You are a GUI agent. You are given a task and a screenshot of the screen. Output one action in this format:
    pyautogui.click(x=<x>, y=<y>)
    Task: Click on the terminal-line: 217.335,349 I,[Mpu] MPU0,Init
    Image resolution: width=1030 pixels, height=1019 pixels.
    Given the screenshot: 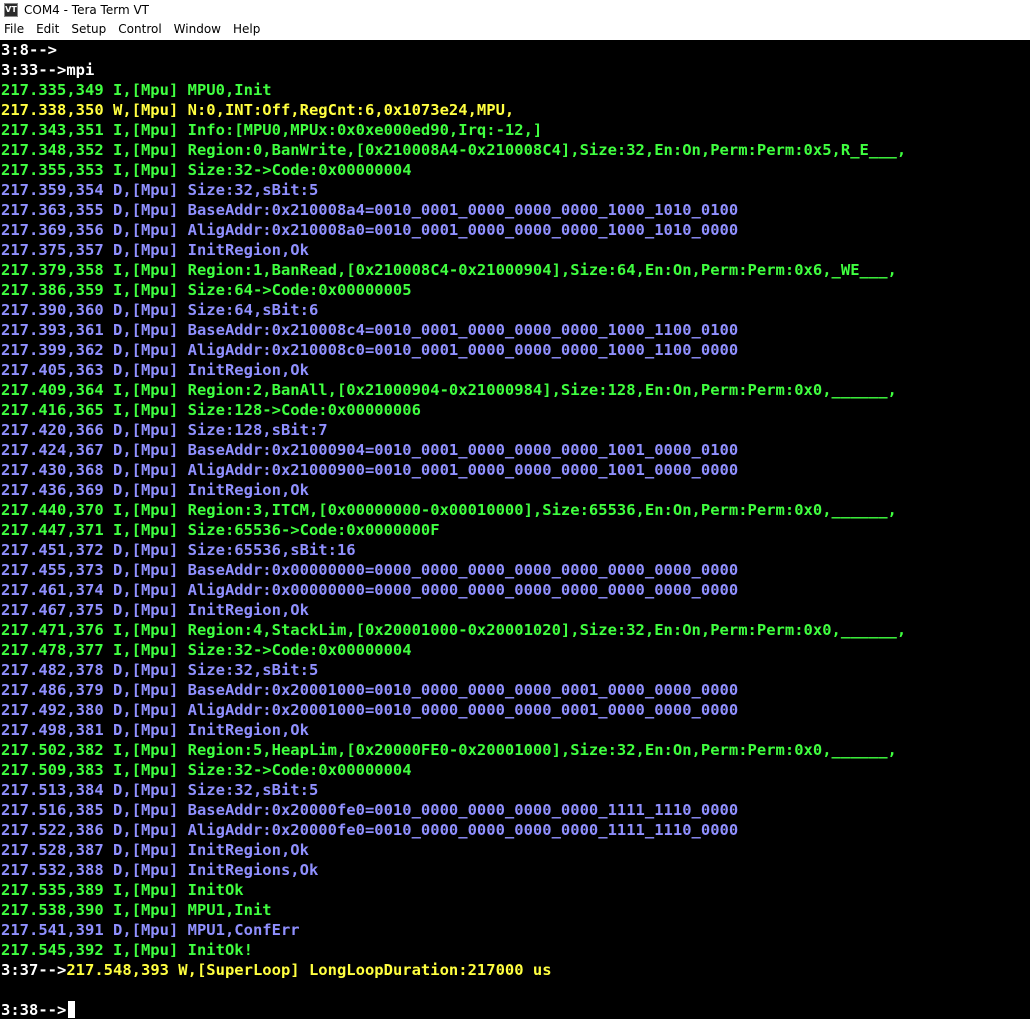 What is the action you would take?
    pyautogui.click(x=515, y=90)
    